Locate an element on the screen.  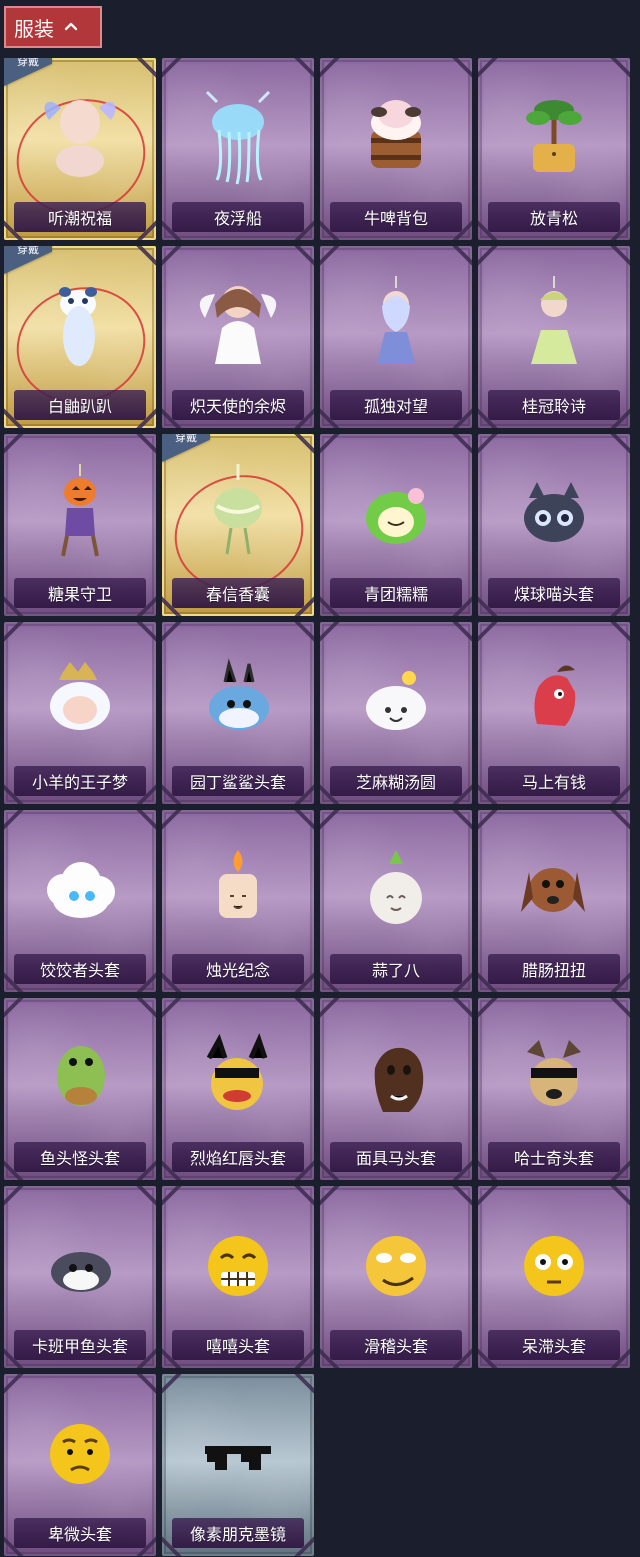
costume-card: 小羊的王子梦 is located at coordinates (80, 713).